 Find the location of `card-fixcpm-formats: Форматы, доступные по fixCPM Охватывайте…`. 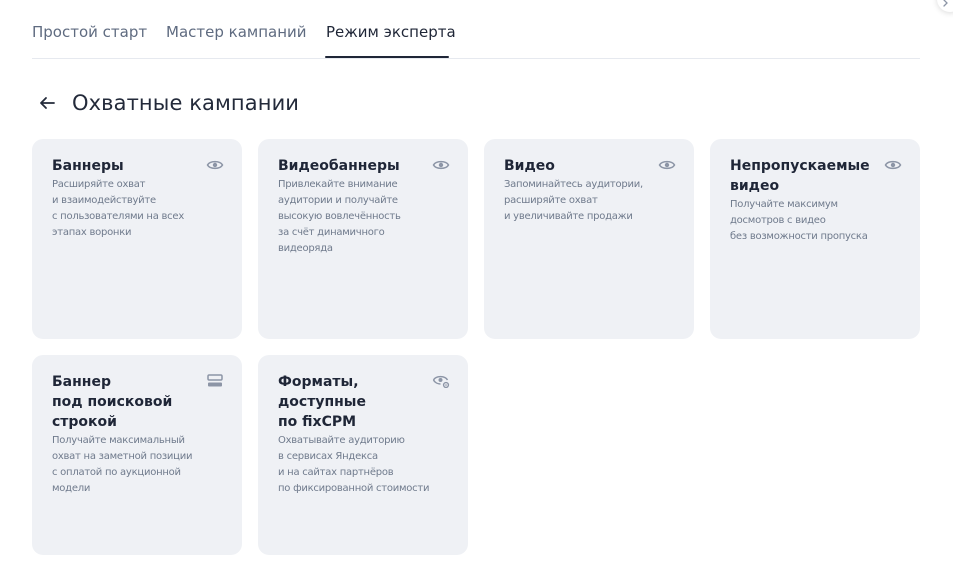

card-fixcpm-formats: Форматы, доступные по fixCPM Охватывайте… is located at coordinates (363, 455).